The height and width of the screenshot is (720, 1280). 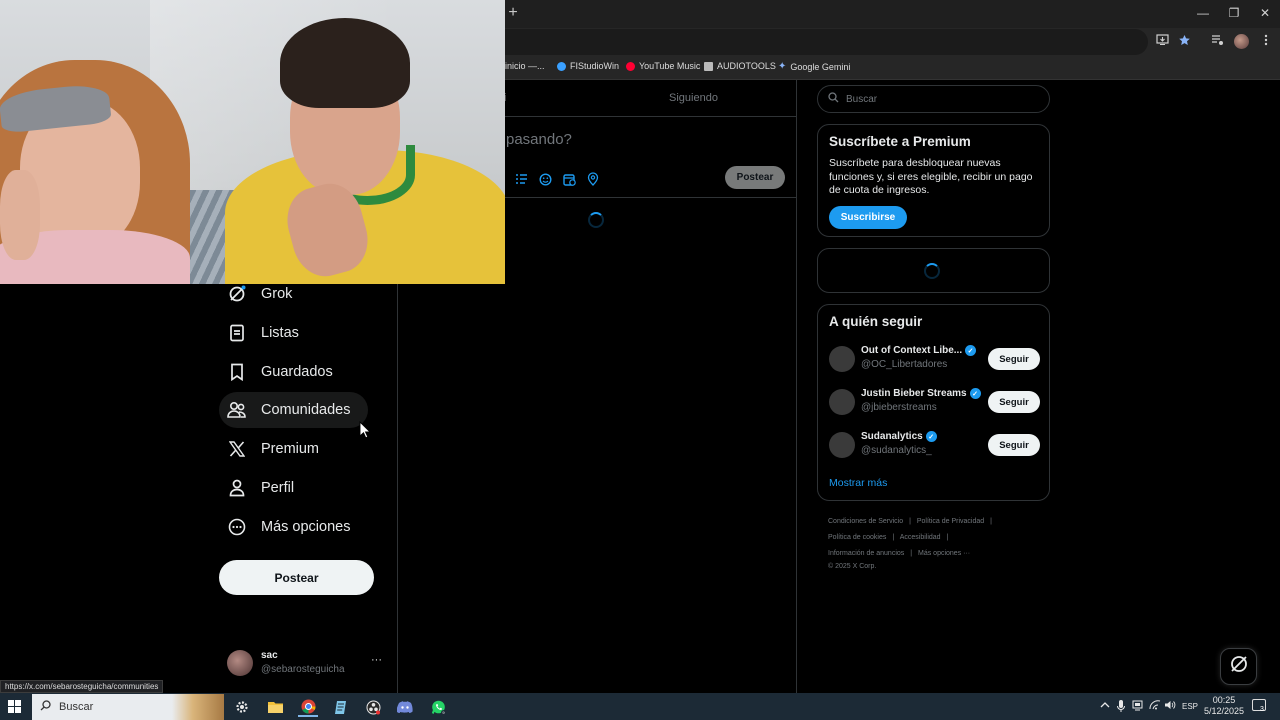 I want to click on bookmark-item: YouTube Music, so click(x=663, y=66).